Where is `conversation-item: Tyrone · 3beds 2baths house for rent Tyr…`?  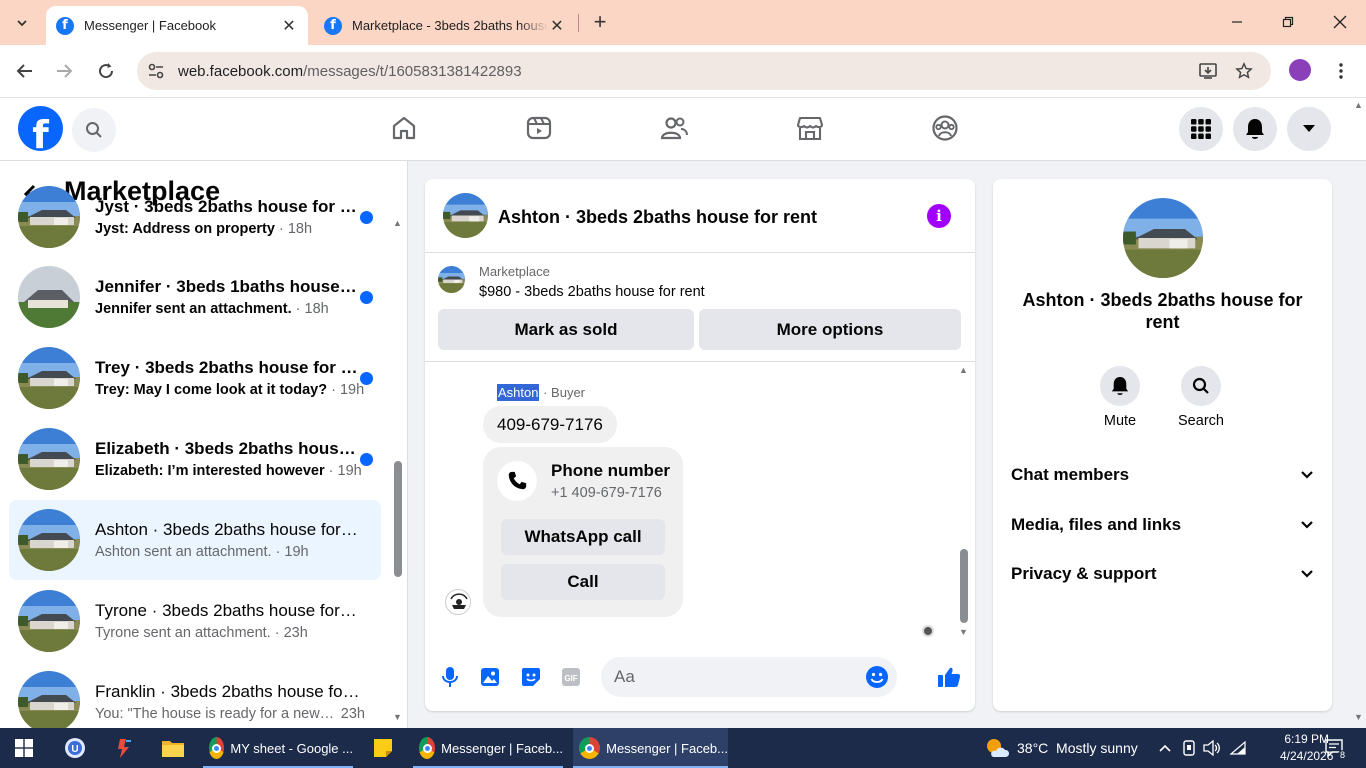 conversation-item: Tyrone · 3beds 2baths house for rent Tyr… is located at coordinates (195, 621).